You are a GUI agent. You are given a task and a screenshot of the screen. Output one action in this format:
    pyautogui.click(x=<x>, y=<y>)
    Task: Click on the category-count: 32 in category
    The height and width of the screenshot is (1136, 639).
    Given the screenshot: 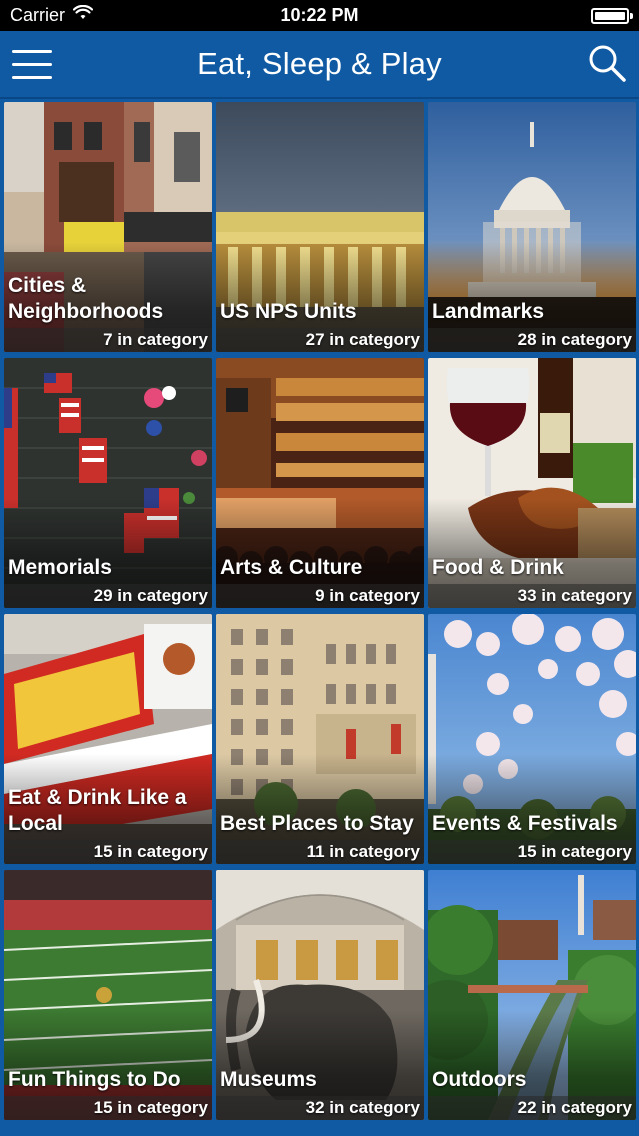 What is the action you would take?
    pyautogui.click(x=362, y=1107)
    